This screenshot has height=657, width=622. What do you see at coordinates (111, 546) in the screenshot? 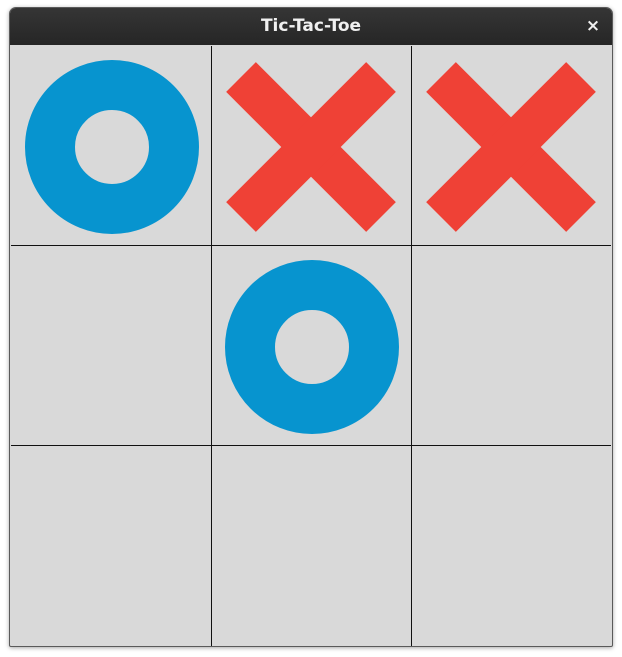
I see `board-cell-r3-c1` at bounding box center [111, 546].